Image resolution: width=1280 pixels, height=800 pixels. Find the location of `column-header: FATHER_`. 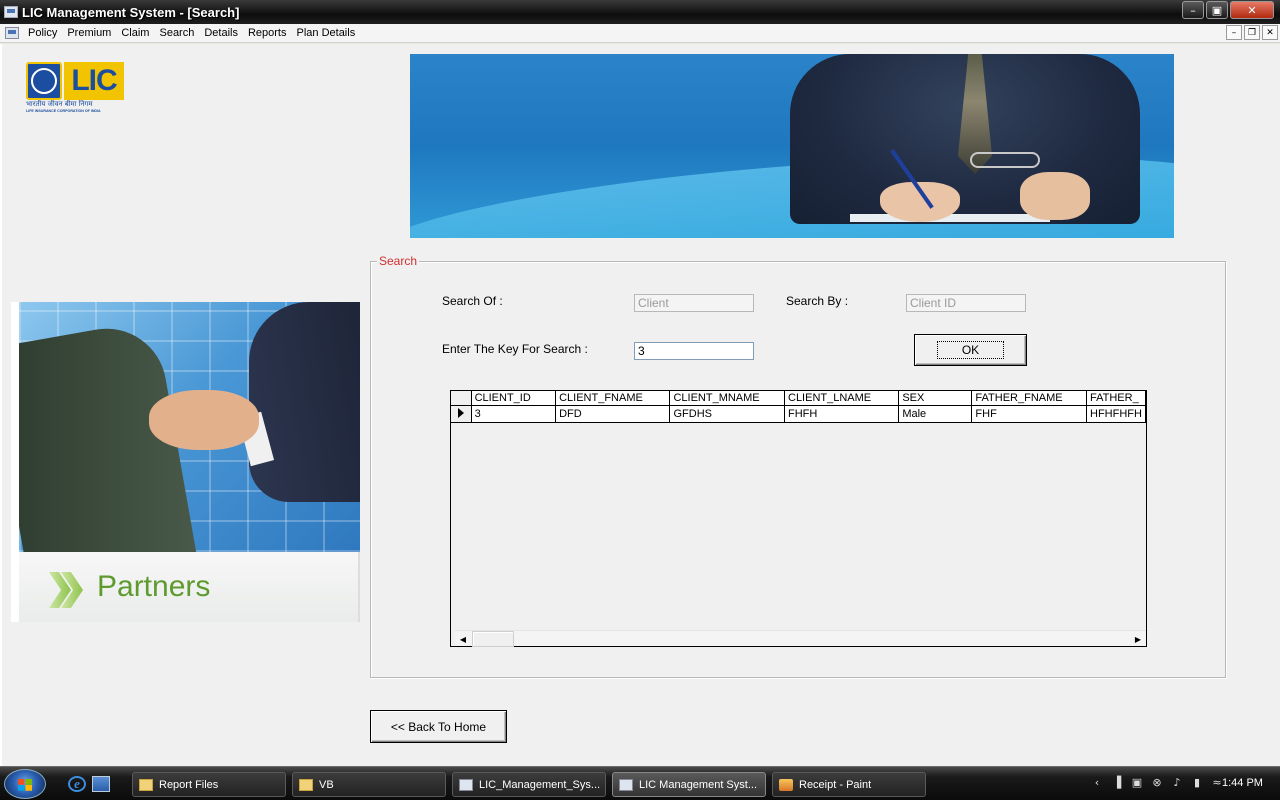

column-header: FATHER_ is located at coordinates (1116, 398).